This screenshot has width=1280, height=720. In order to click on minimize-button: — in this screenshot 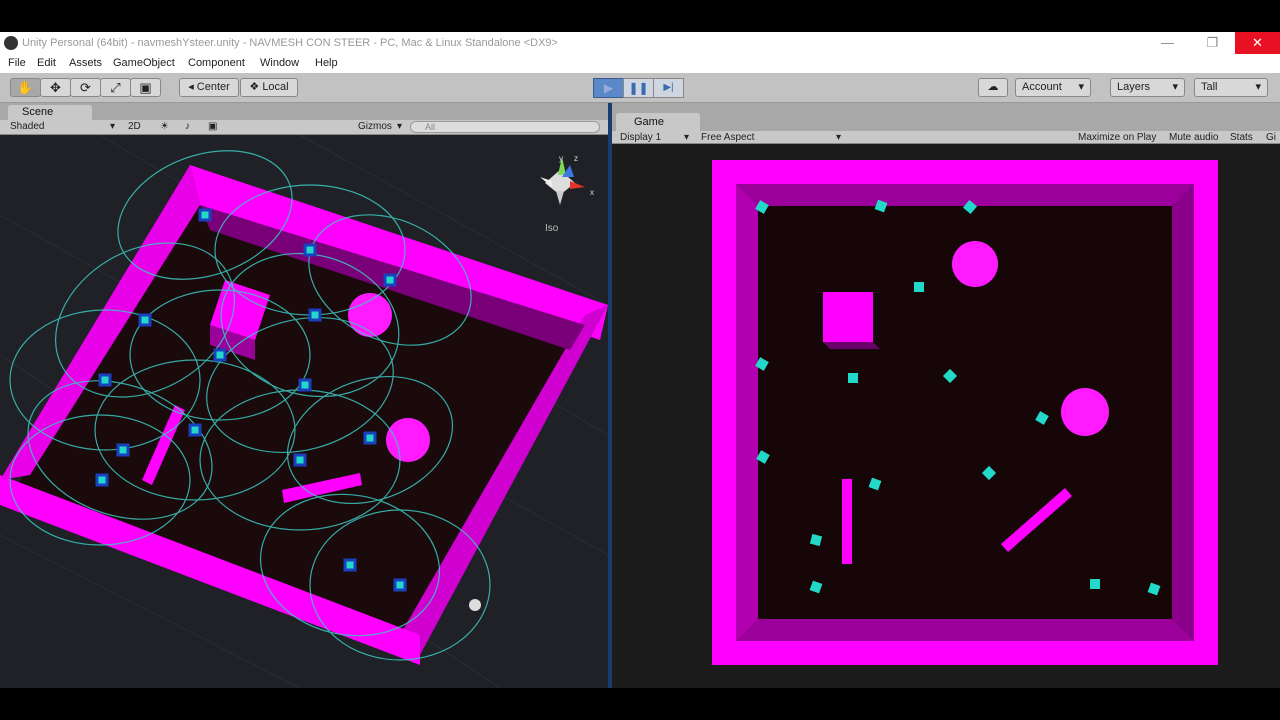, I will do `click(1167, 43)`.